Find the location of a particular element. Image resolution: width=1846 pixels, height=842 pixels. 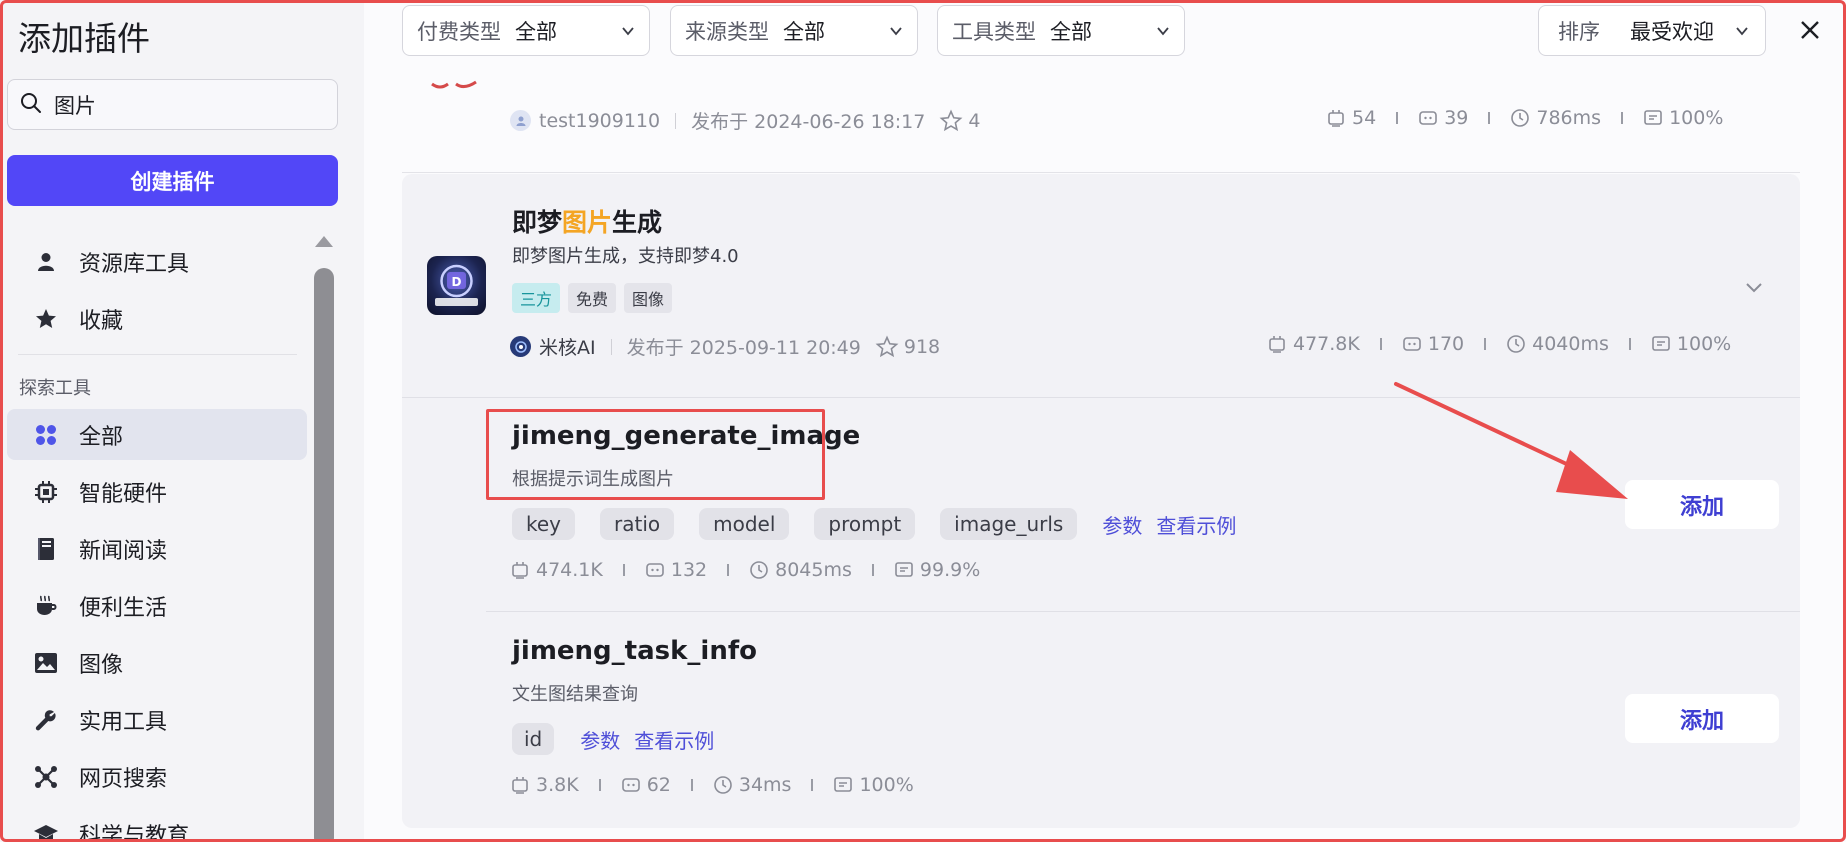

sidebar-item-library-tools: 资源库工具 is located at coordinates (157, 261).